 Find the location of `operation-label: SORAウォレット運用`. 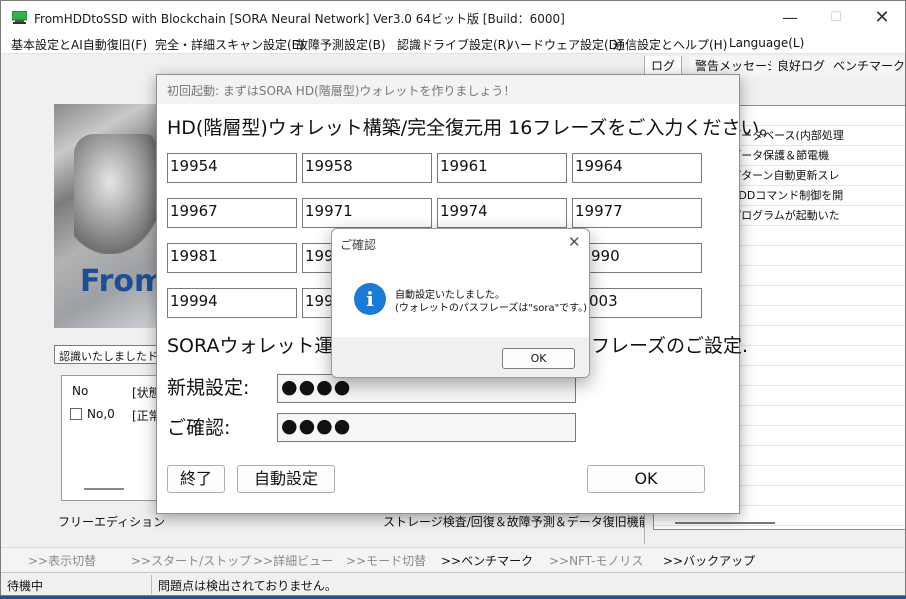

operation-label: SORAウォレット運用 is located at coordinates (260, 346).